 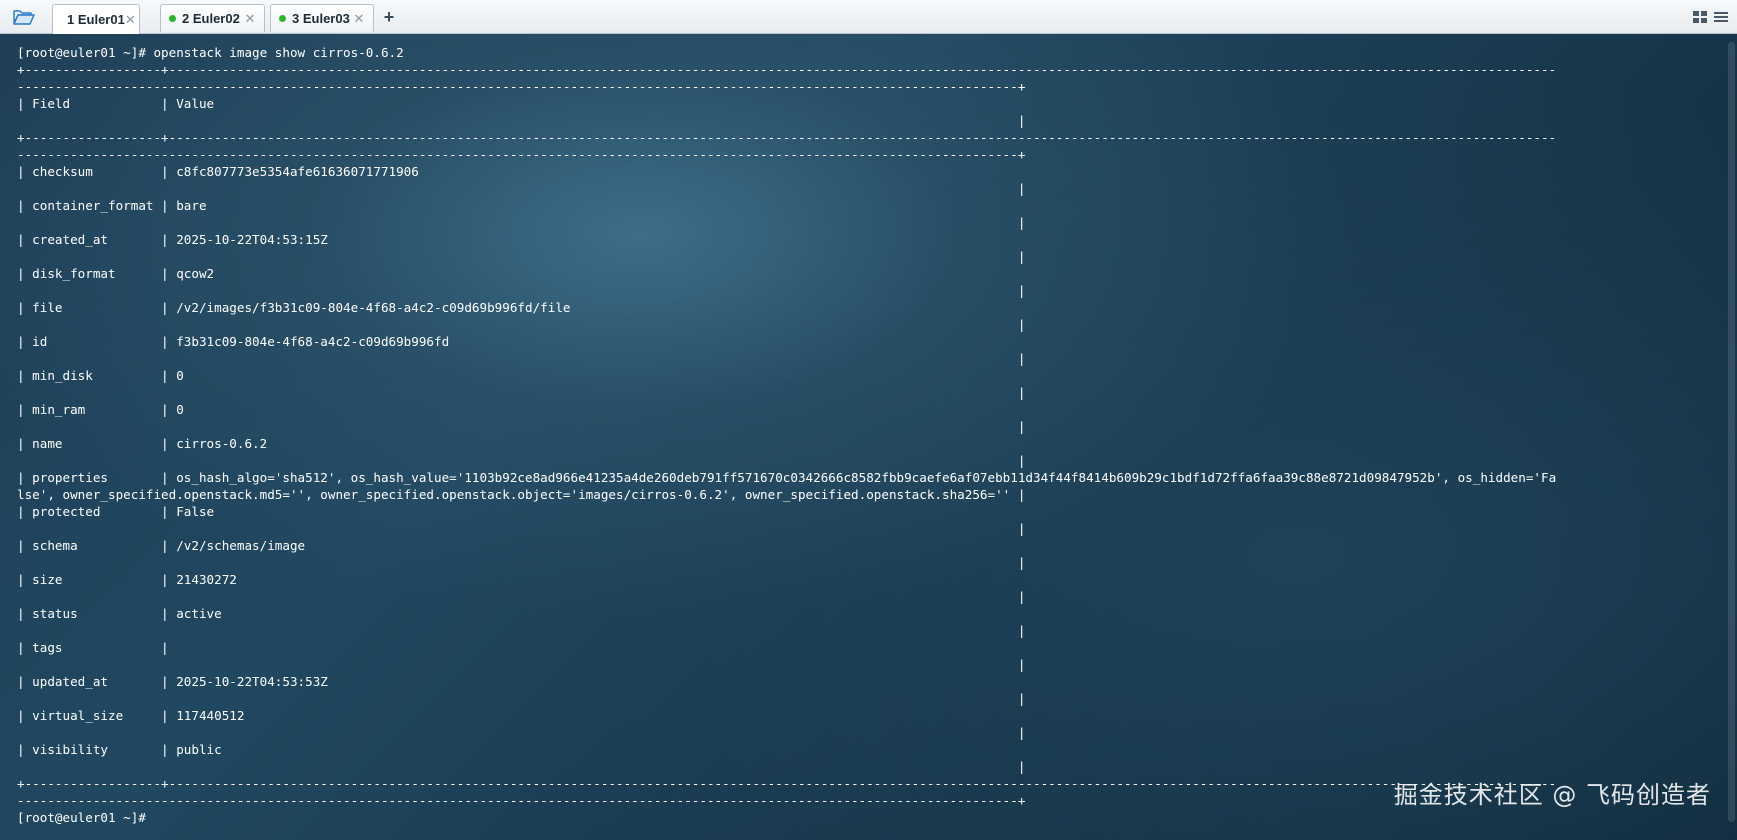 What do you see at coordinates (1552, 795) in the screenshot?
I see `watermark-text: 掘金技术社区 @ 飞码创造者` at bounding box center [1552, 795].